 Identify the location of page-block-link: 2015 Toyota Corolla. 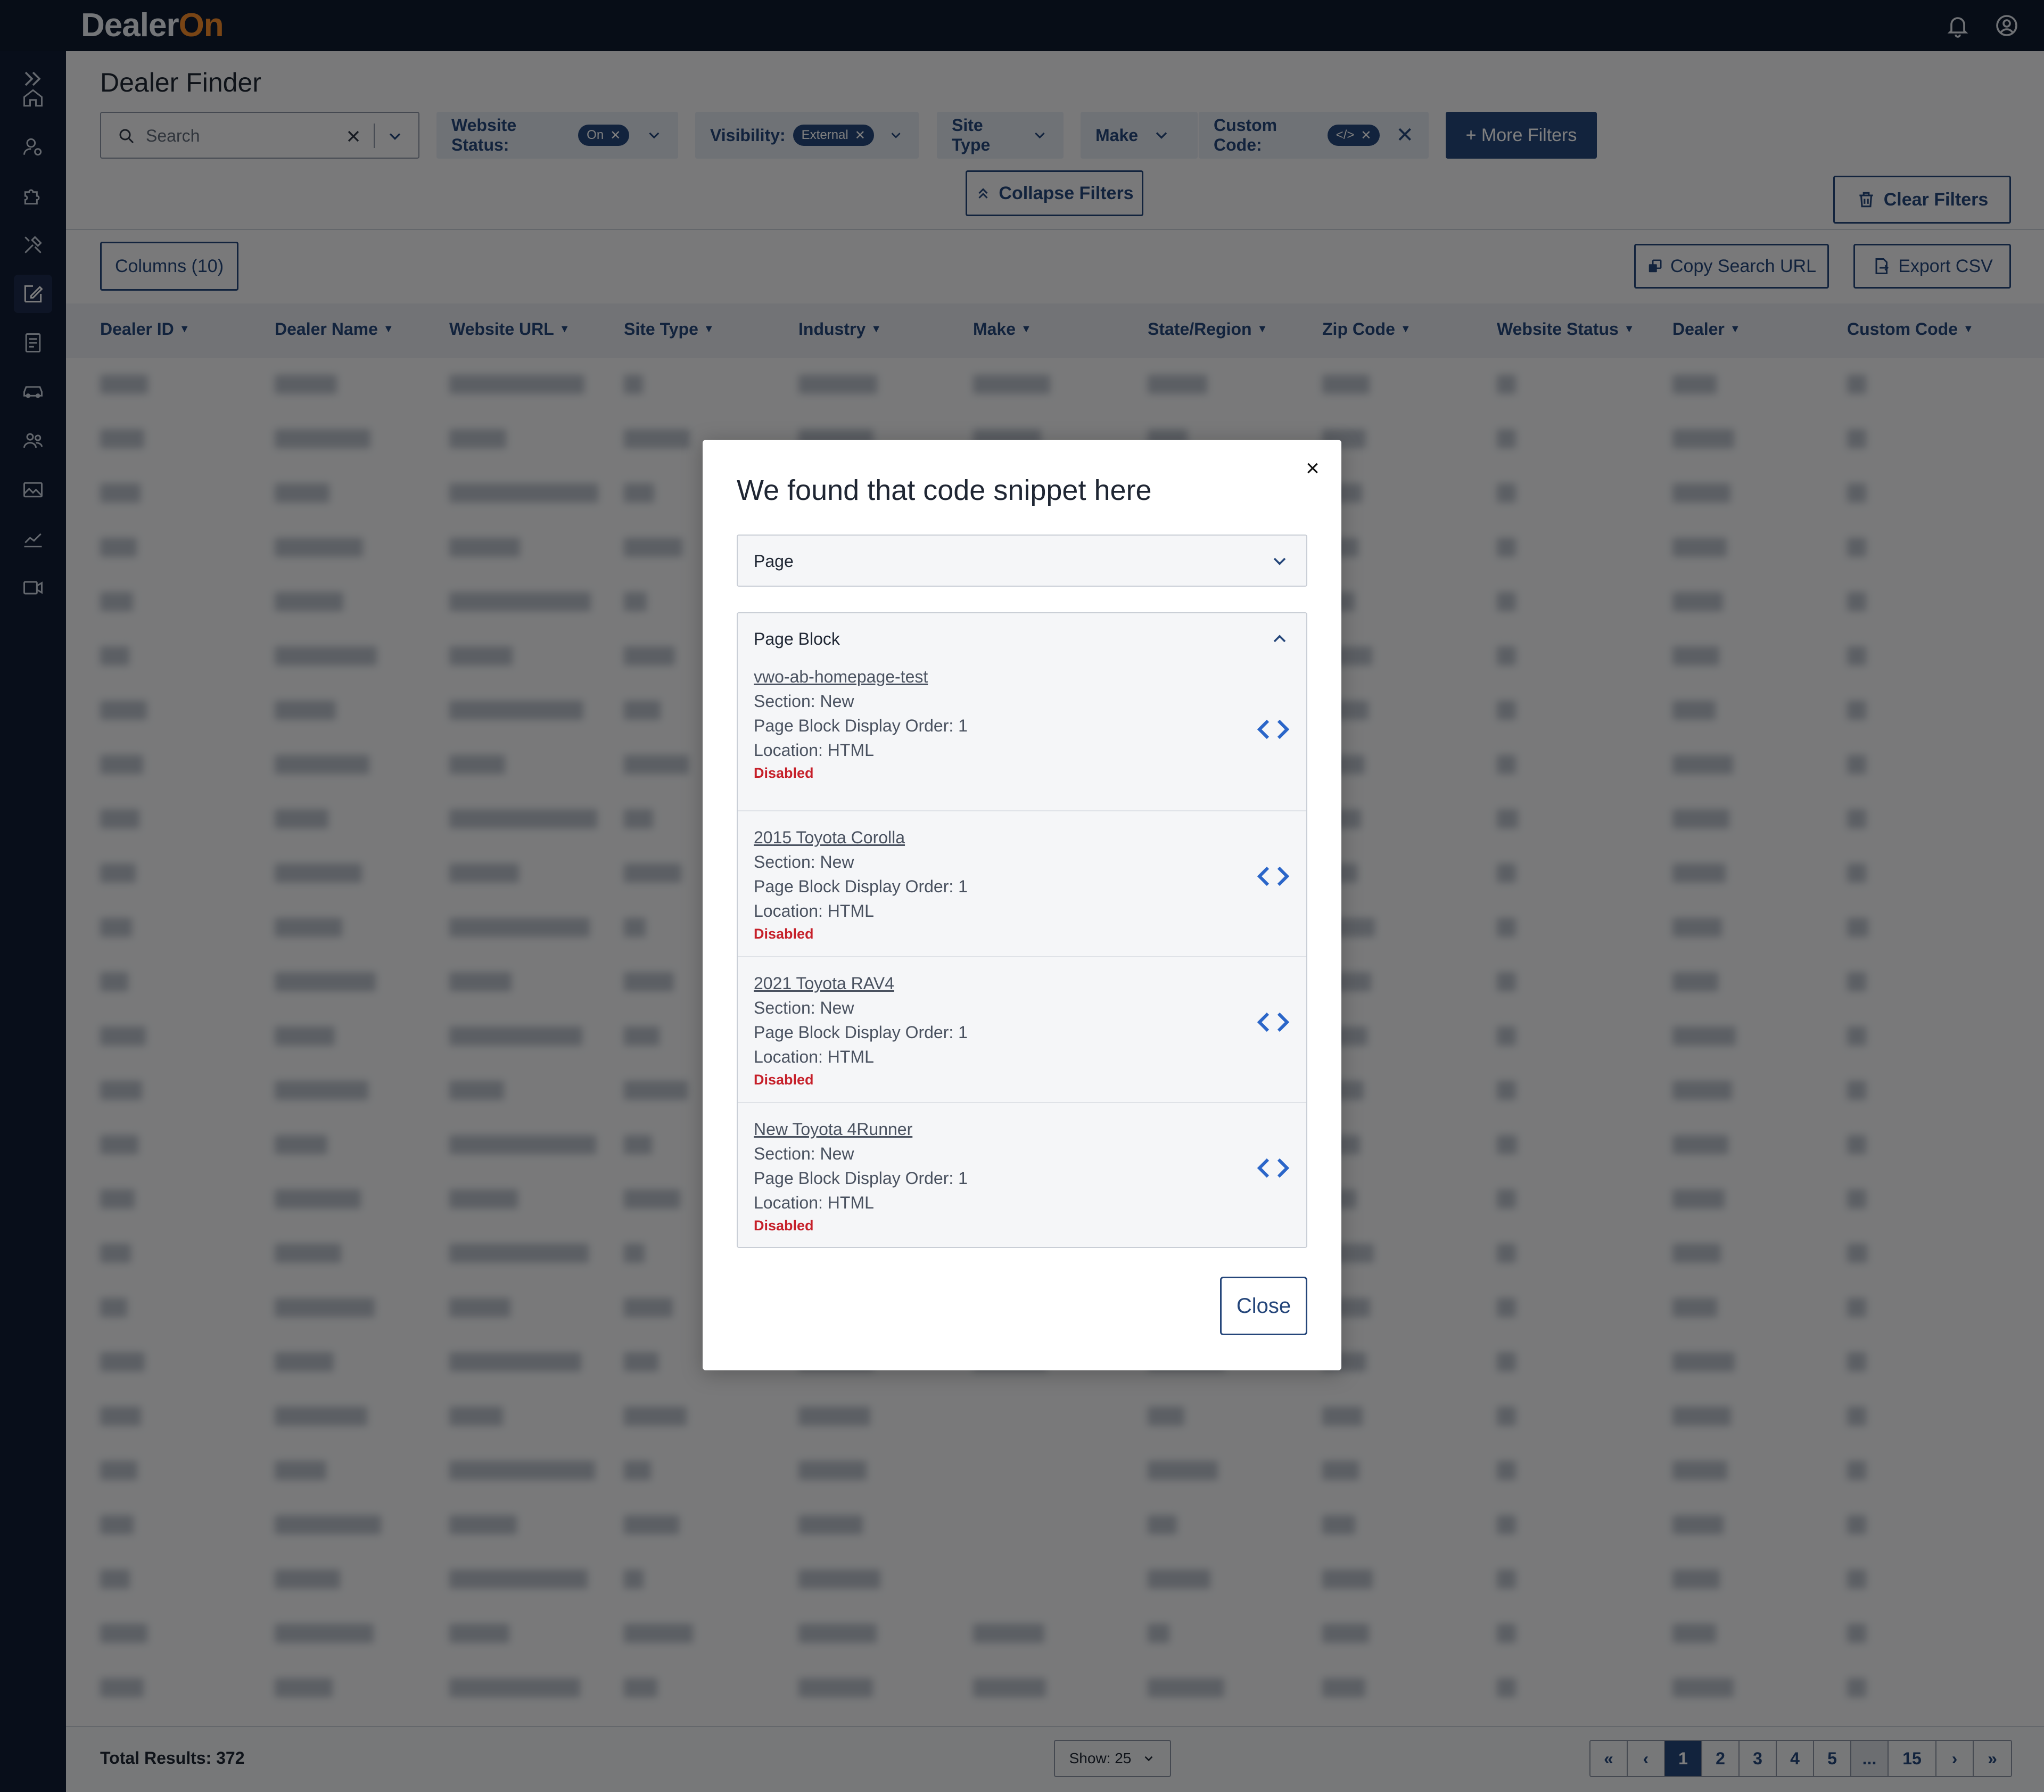
(1022, 837).